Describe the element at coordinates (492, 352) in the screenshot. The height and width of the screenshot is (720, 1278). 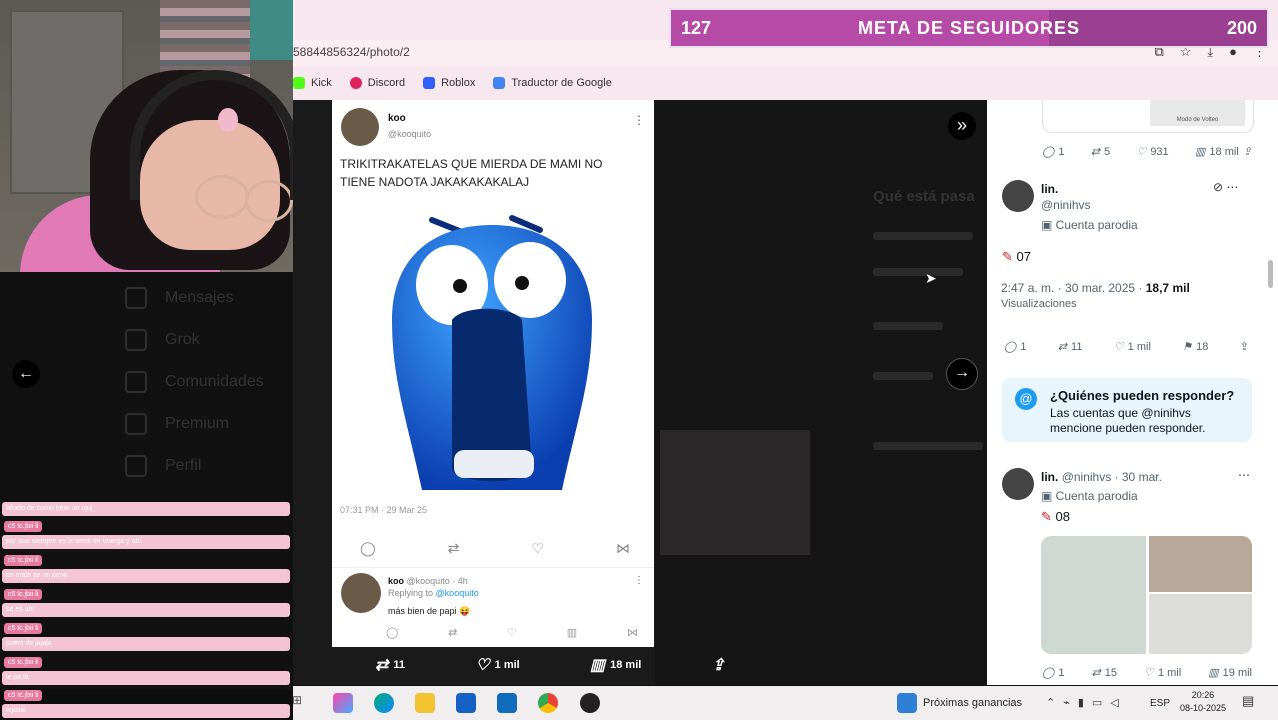
I see `scared-emoji-image` at that location.